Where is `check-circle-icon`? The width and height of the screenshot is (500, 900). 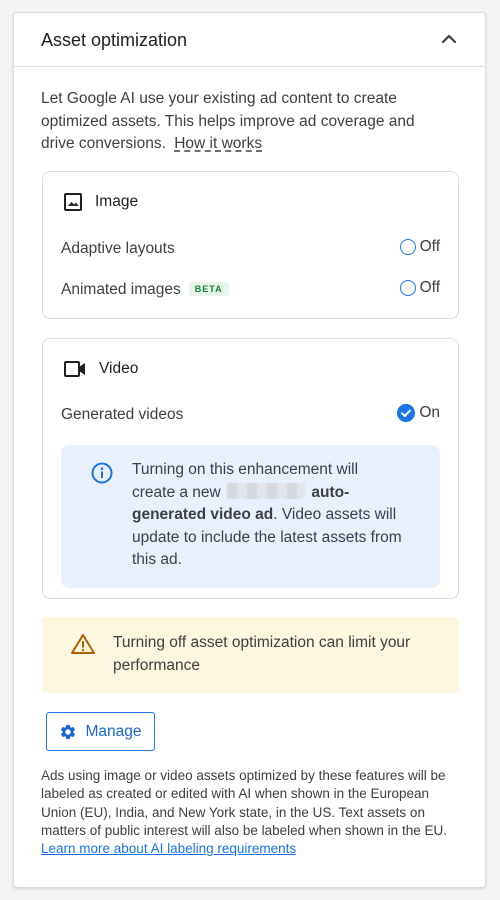
check-circle-icon is located at coordinates (406, 413).